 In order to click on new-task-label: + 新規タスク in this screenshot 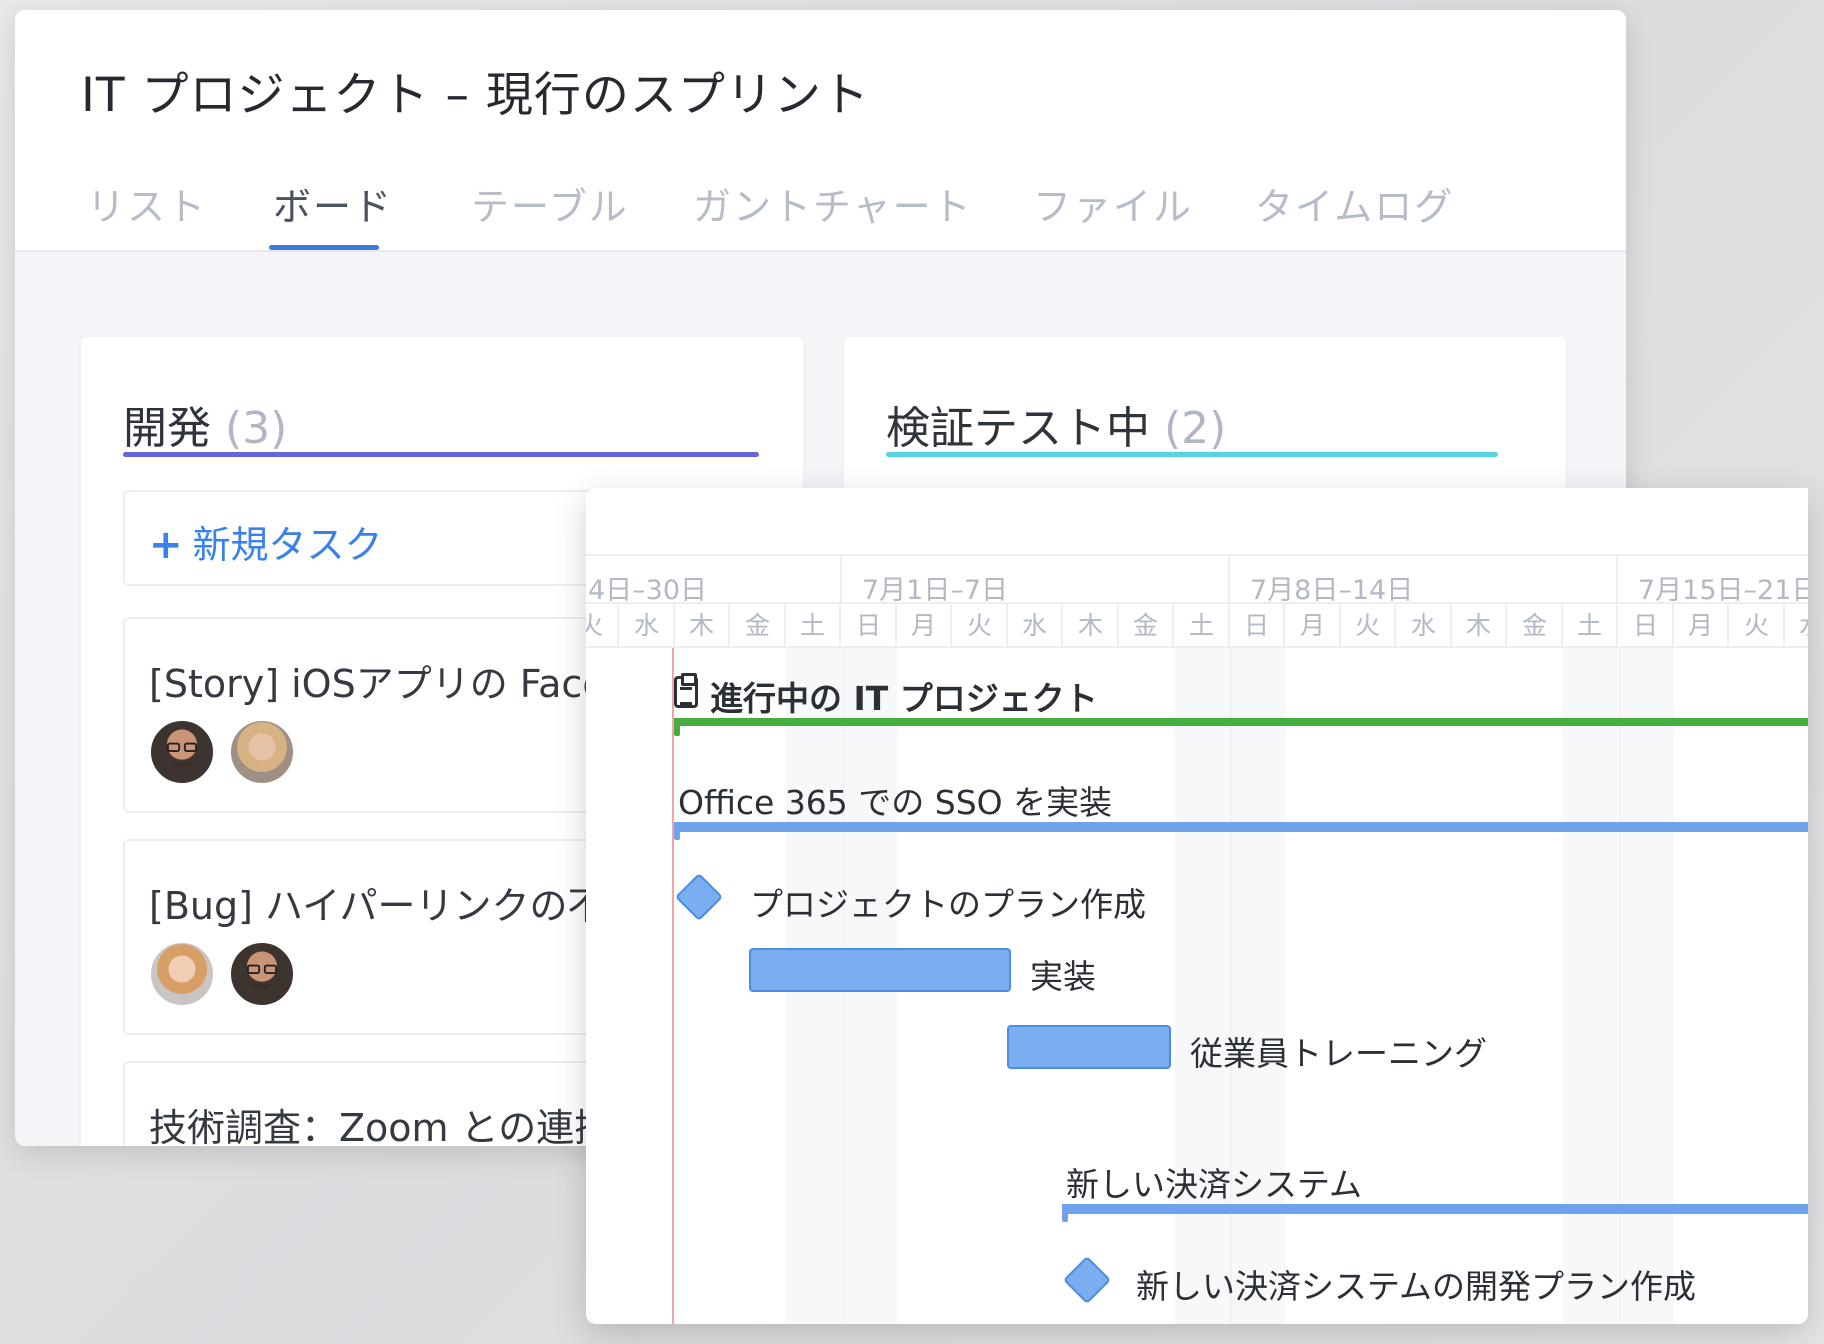, I will do `click(266, 541)`.